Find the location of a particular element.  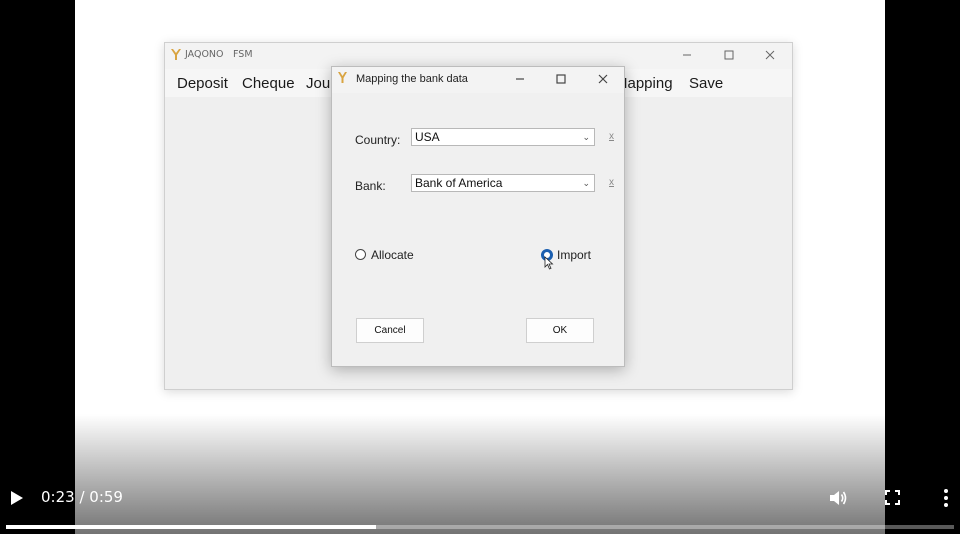

maximize-button is located at coordinates (729, 56).